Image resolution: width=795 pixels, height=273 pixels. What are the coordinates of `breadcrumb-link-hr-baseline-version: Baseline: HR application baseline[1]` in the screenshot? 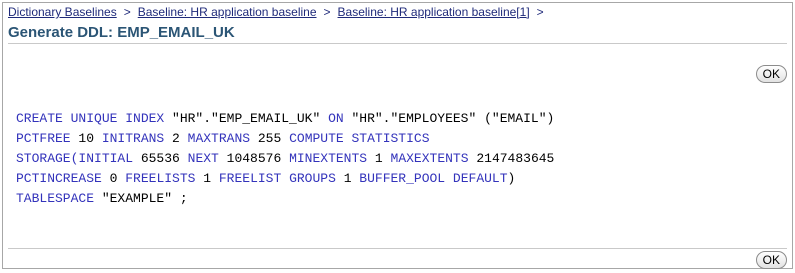 It's located at (434, 12).